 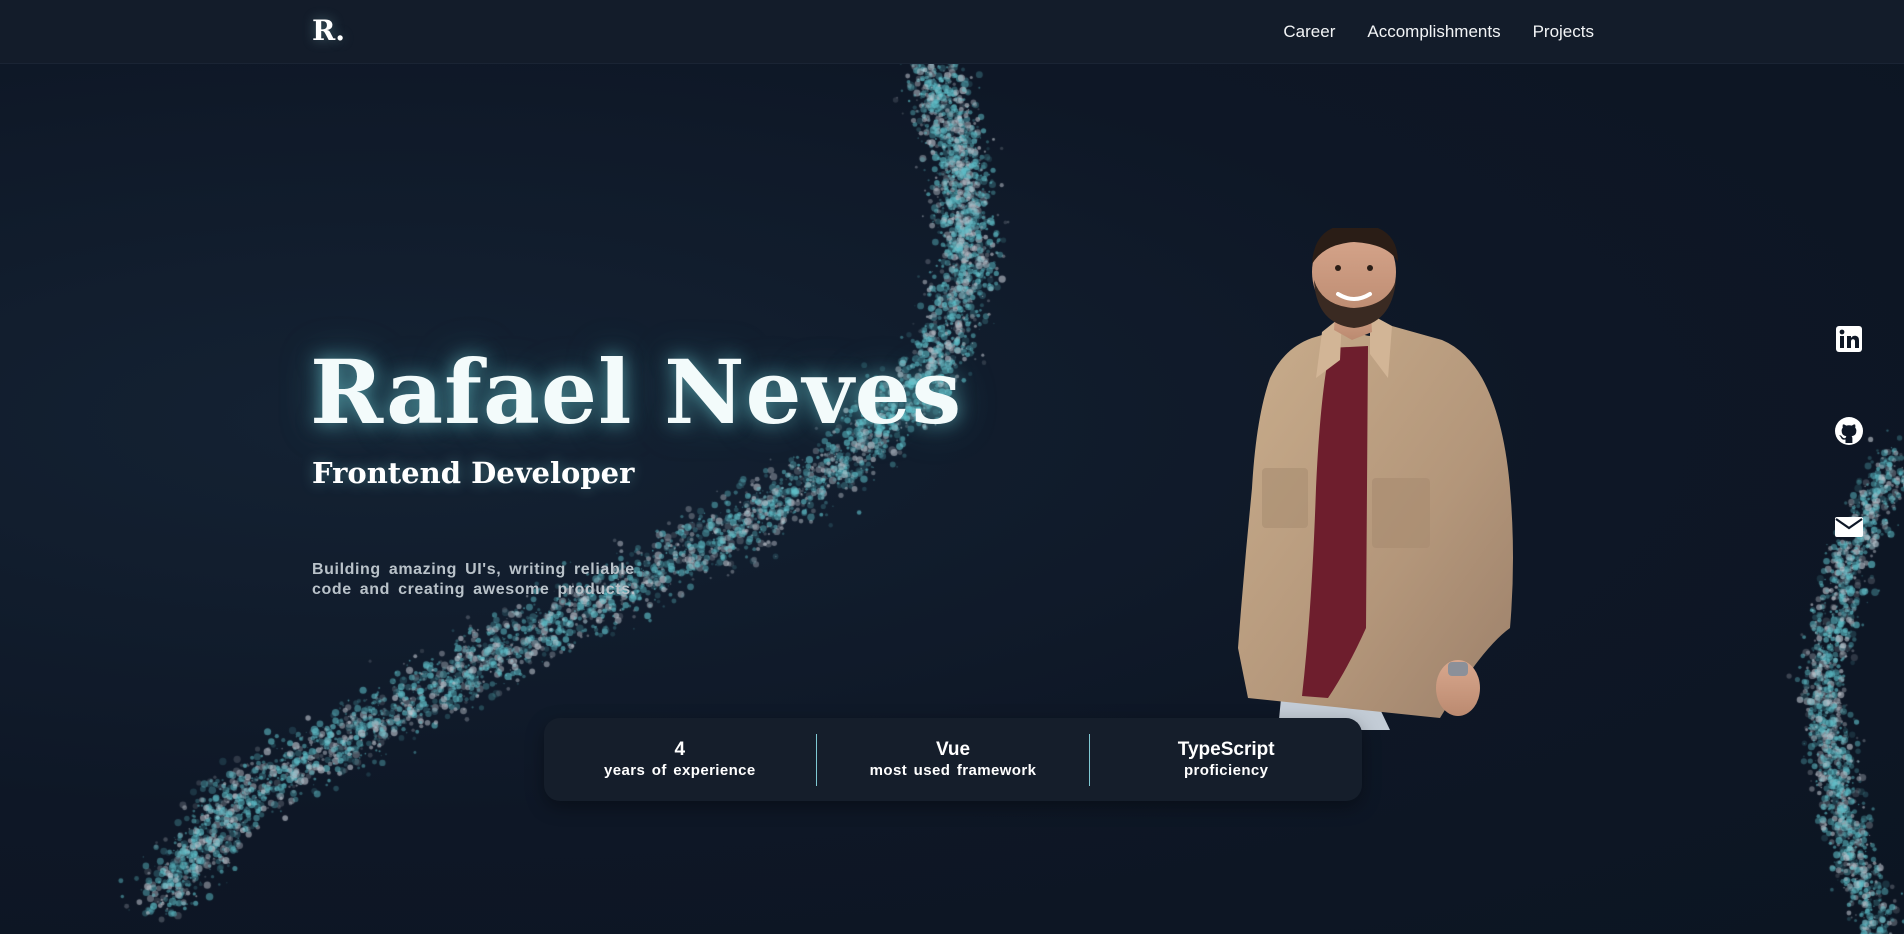 I want to click on nav-link-accomplishments: Accomplishments, so click(x=1433, y=32).